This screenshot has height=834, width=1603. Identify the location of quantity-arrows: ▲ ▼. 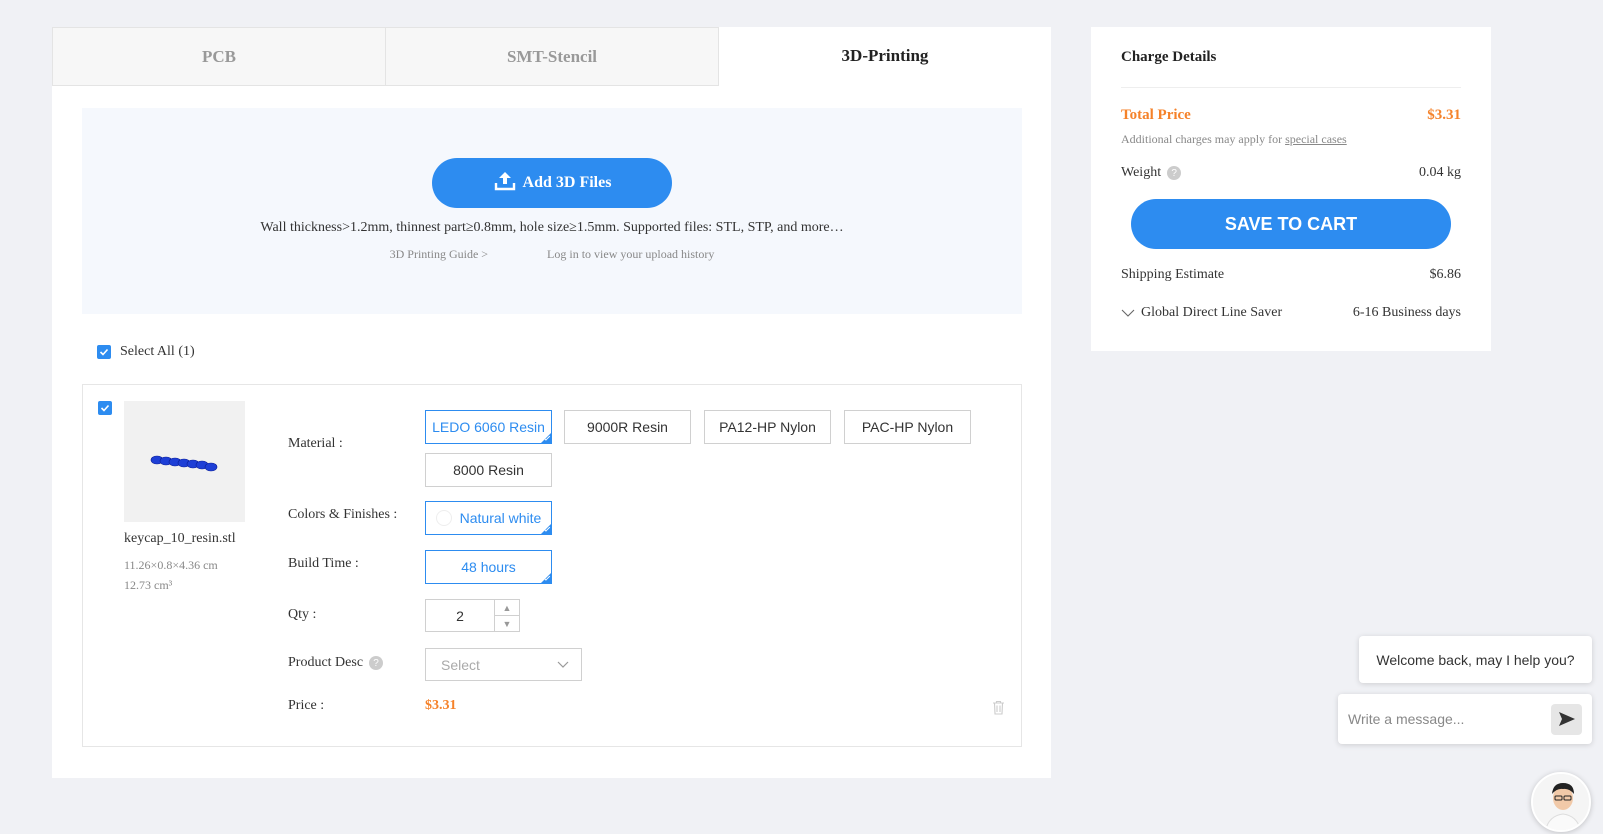
(506, 615).